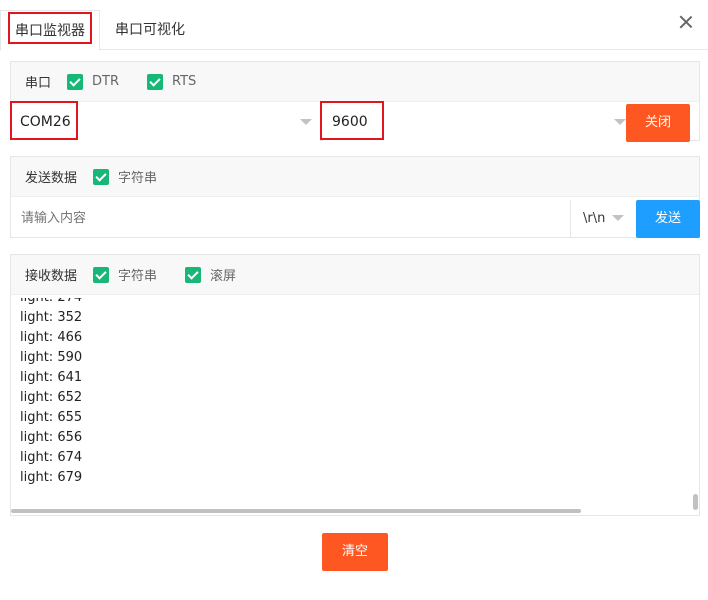  What do you see at coordinates (51, 457) in the screenshot?
I see `output-line: light: 674` at bounding box center [51, 457].